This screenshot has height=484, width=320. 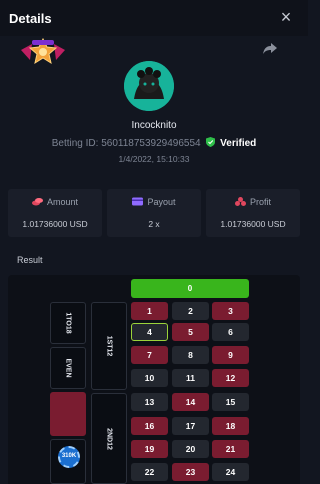 I want to click on stat-profit: Profit 1.01736000 USD, so click(x=253, y=213).